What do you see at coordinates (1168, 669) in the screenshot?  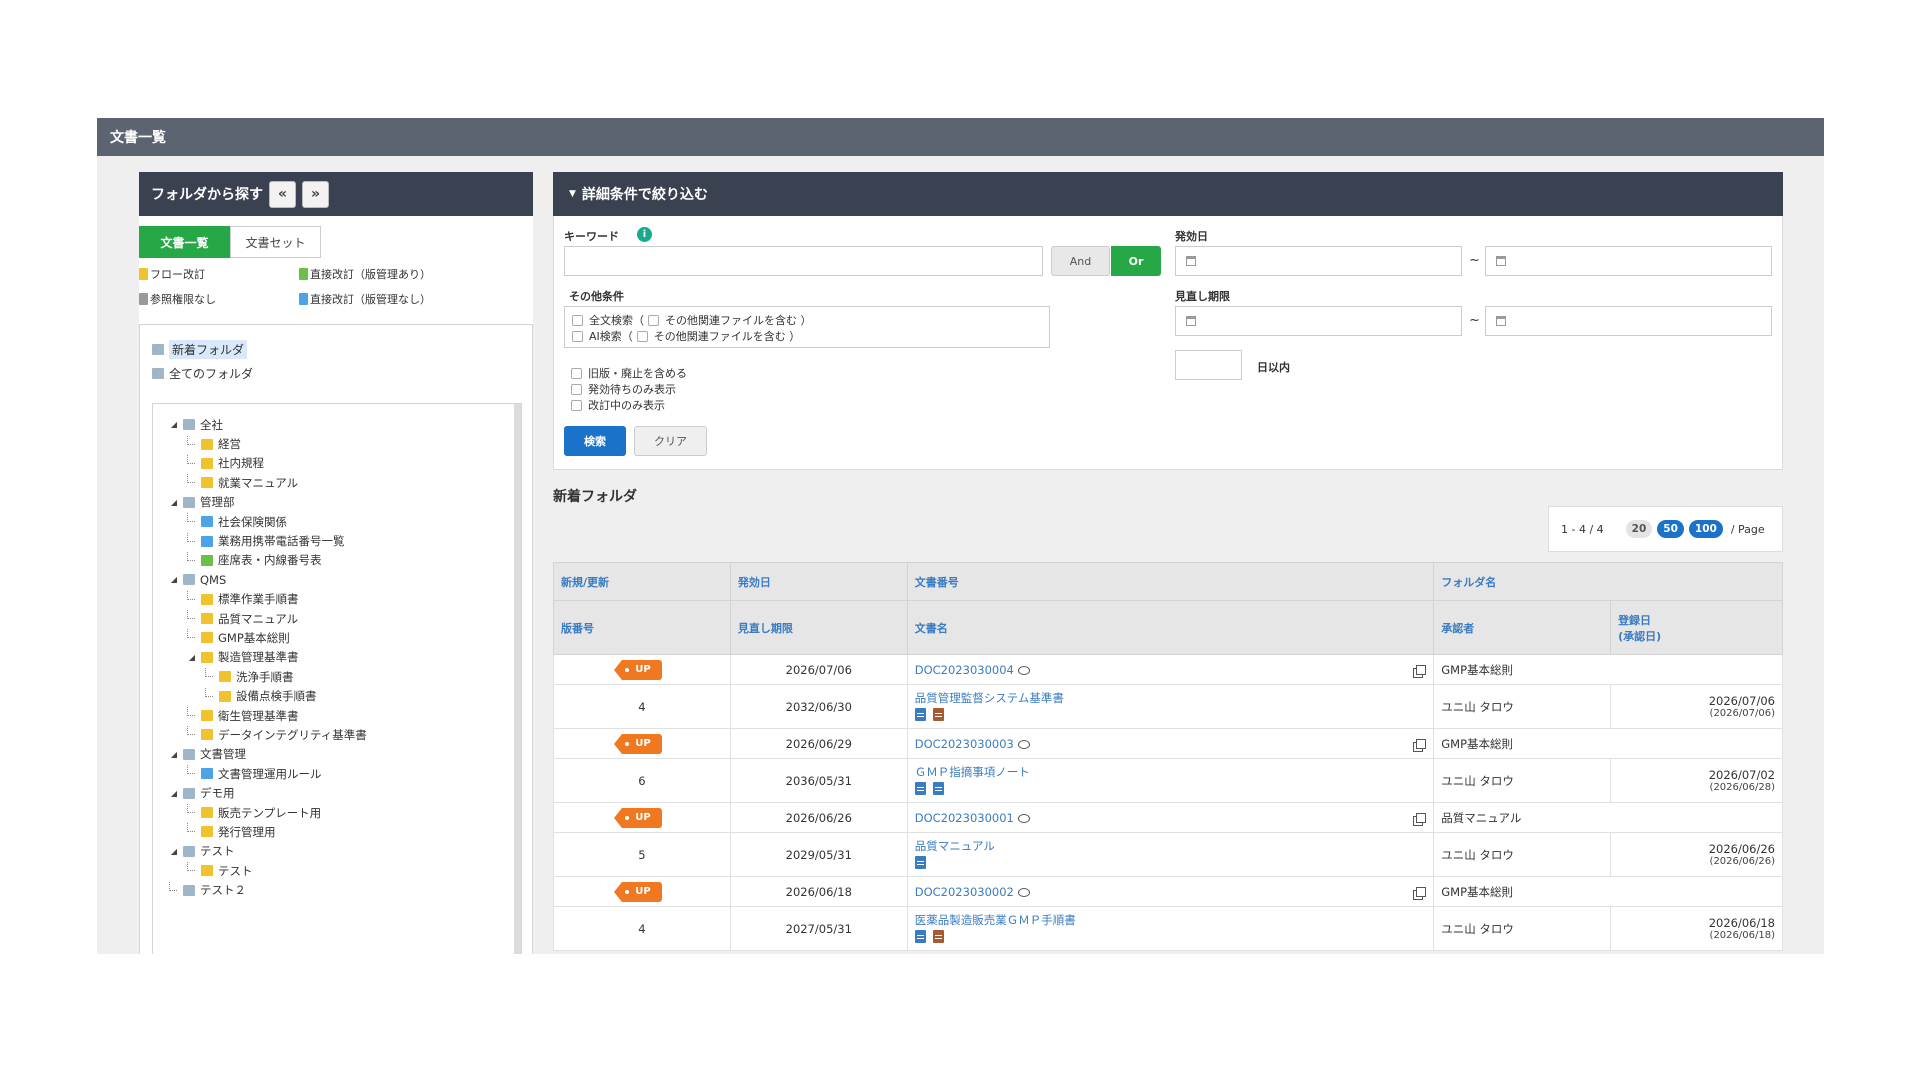 I see `table-row: UP 2026/07/06 DOC2023030004 GMP基本総則` at bounding box center [1168, 669].